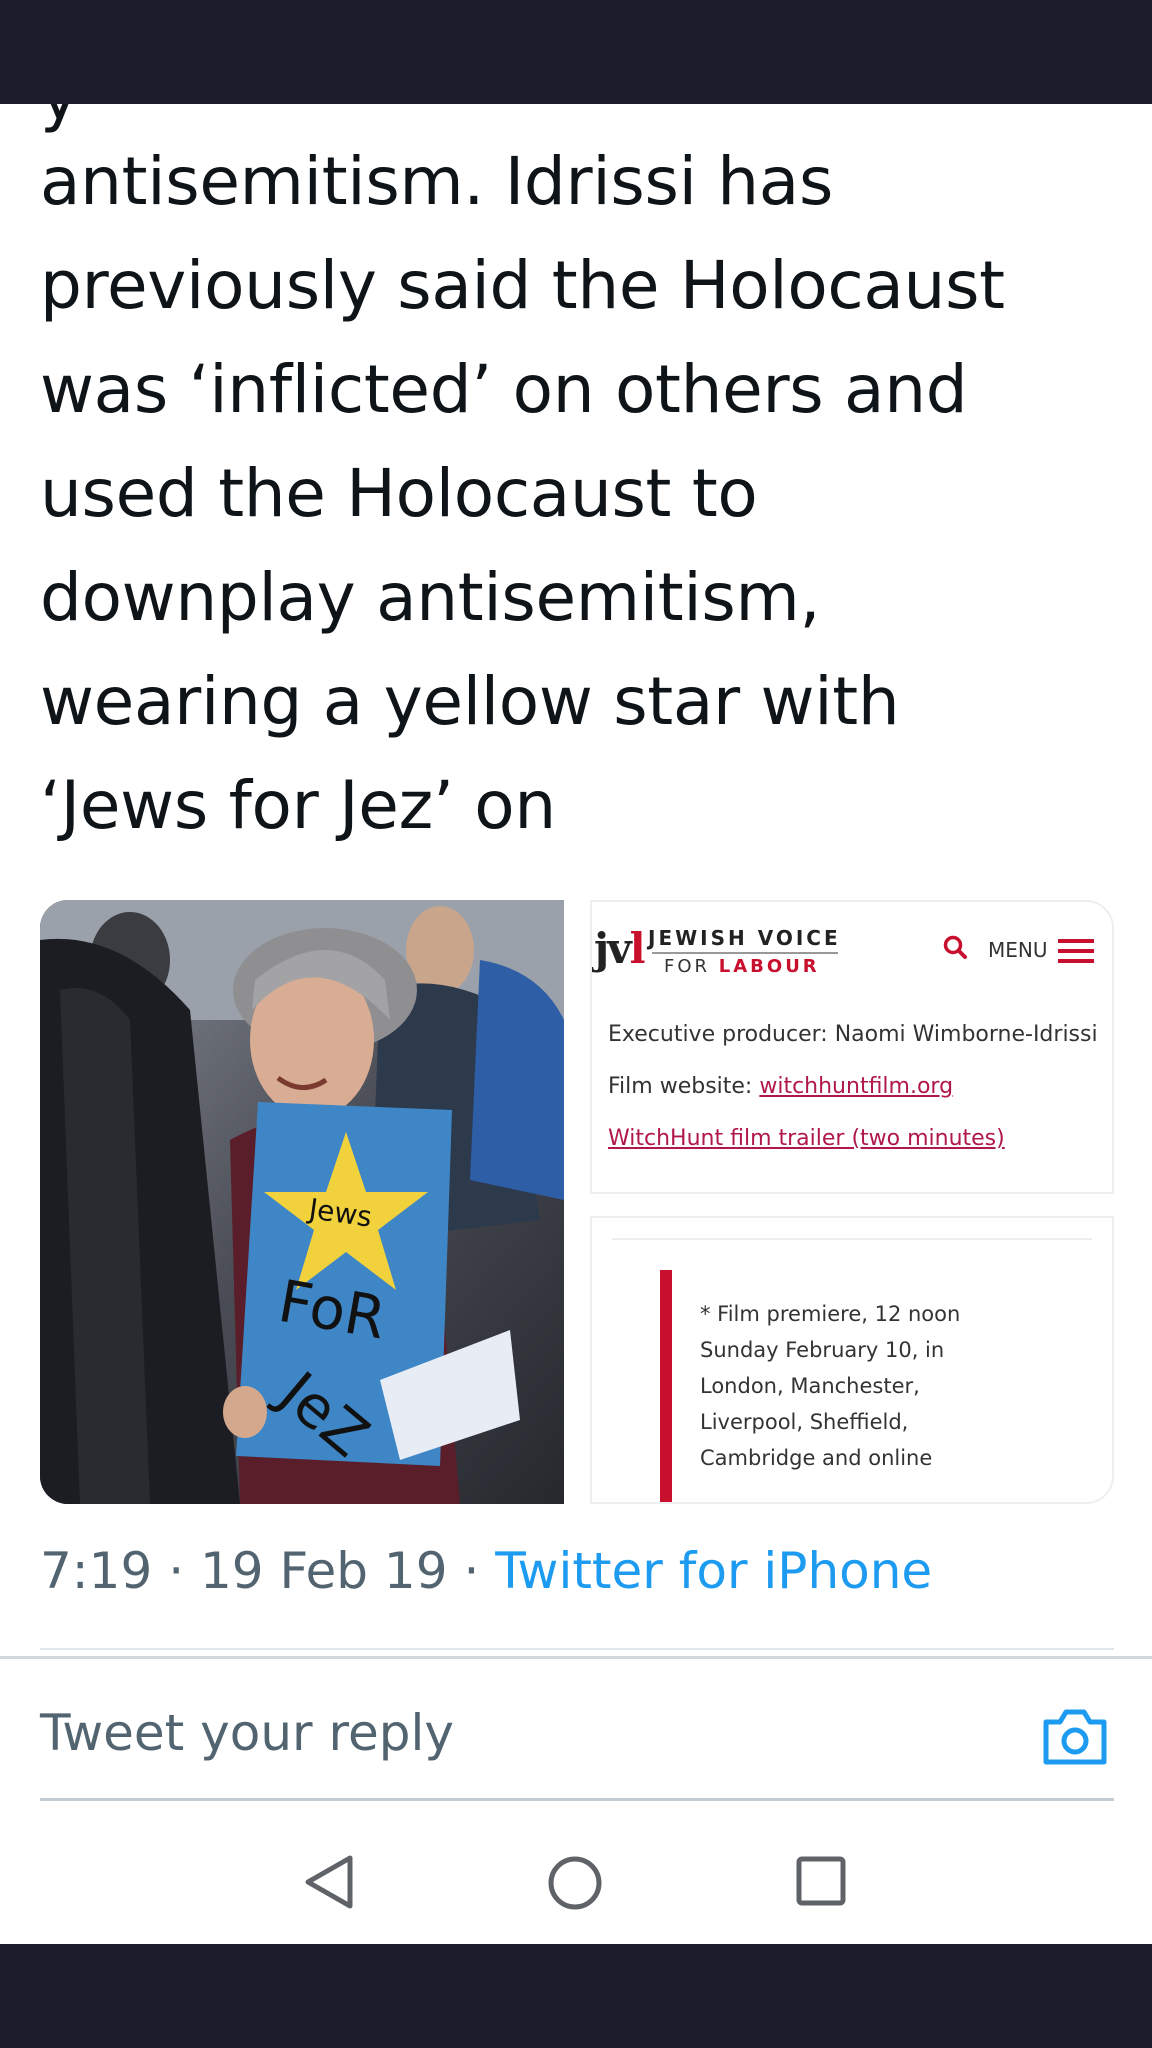 This screenshot has height=2048, width=1152. Describe the element at coordinates (816, 1458) in the screenshot. I see `premiere-text-line: Cambridge and online` at that location.